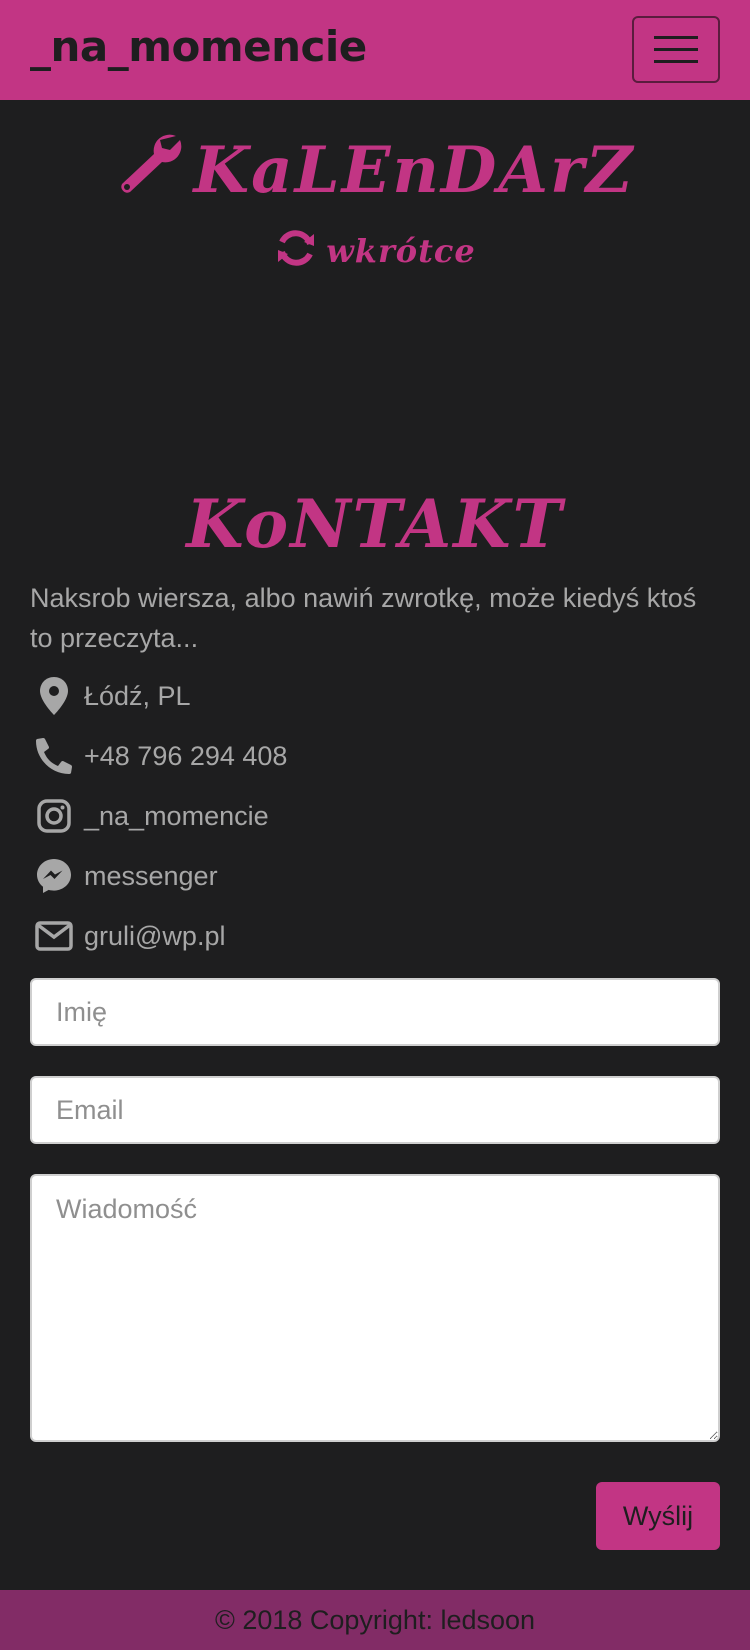  I want to click on footer: © 2018 Copyright: ledsoon, so click(375, 1620).